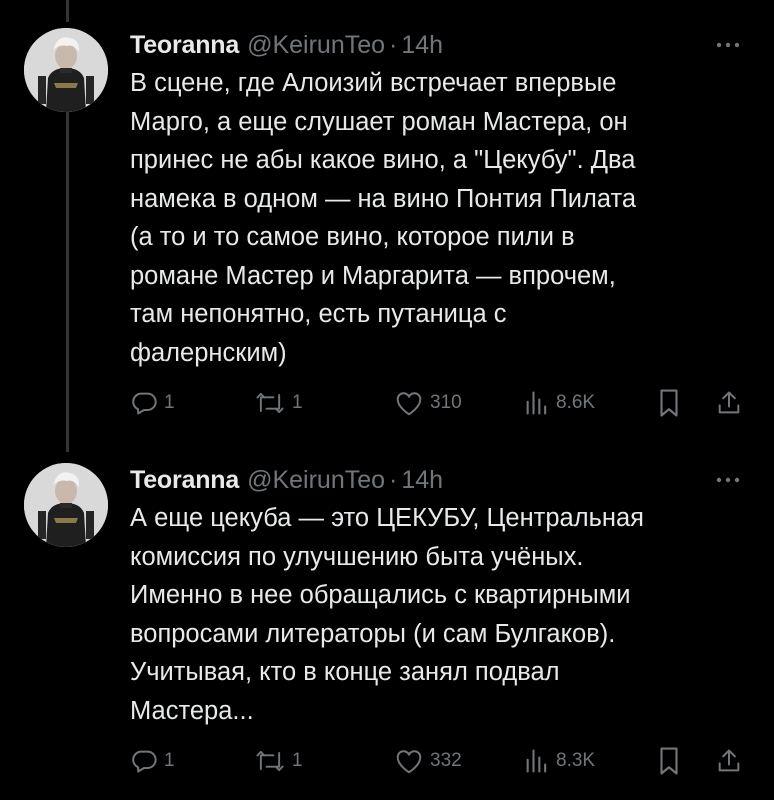  I want to click on like-button: 310, so click(428, 403).